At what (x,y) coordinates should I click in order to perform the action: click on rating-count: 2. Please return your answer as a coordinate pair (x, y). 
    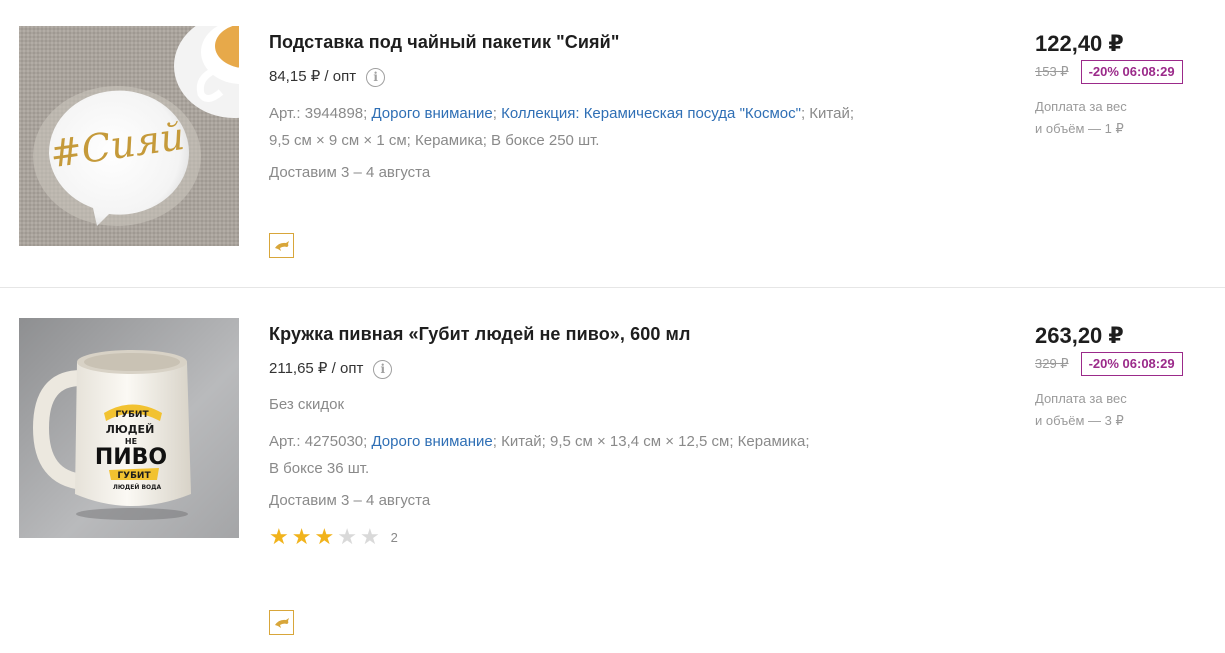
    Looking at the image, I should click on (394, 537).